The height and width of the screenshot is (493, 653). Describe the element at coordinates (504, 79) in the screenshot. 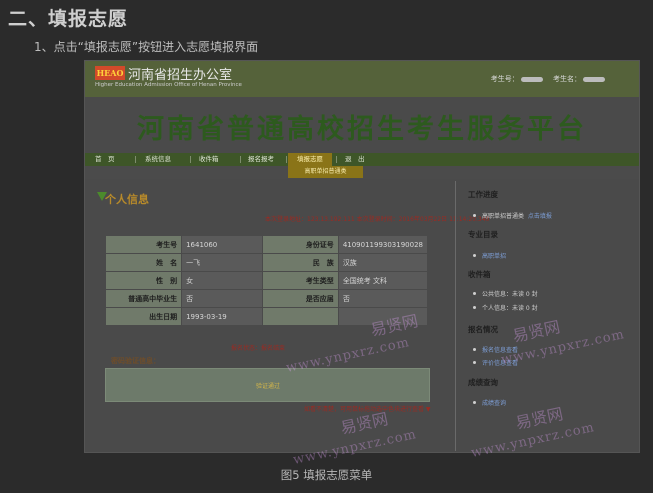

I see `user-id-label: 考生号：` at that location.